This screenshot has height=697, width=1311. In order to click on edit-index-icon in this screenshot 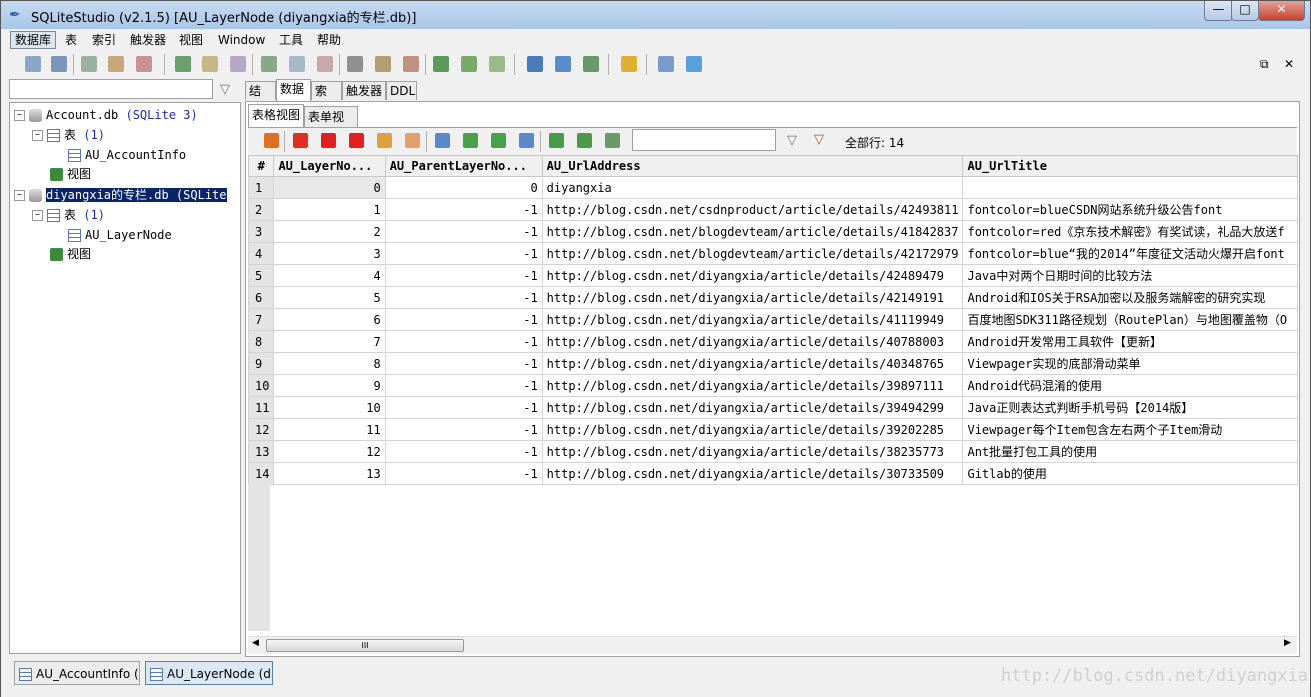, I will do `click(297, 64)`.